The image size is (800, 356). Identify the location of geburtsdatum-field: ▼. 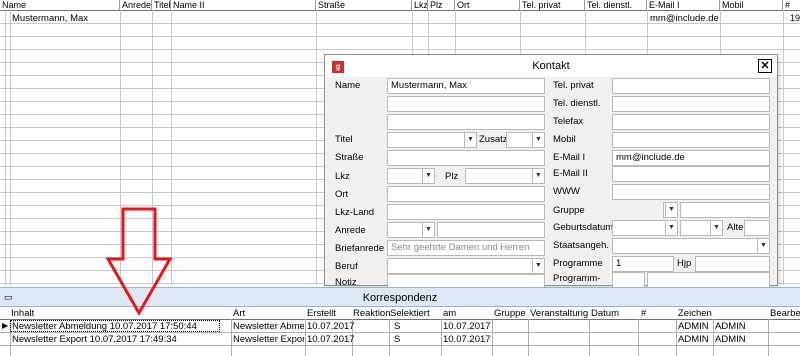
(645, 228).